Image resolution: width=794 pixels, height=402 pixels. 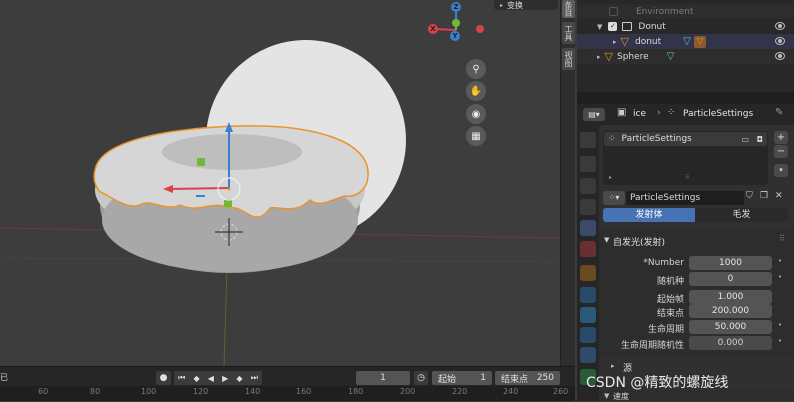 What do you see at coordinates (685, 158) in the screenshot?
I see `particle-system-list: ⁘ ParticleSettings ▭ ◘ ▸ ⠿` at bounding box center [685, 158].